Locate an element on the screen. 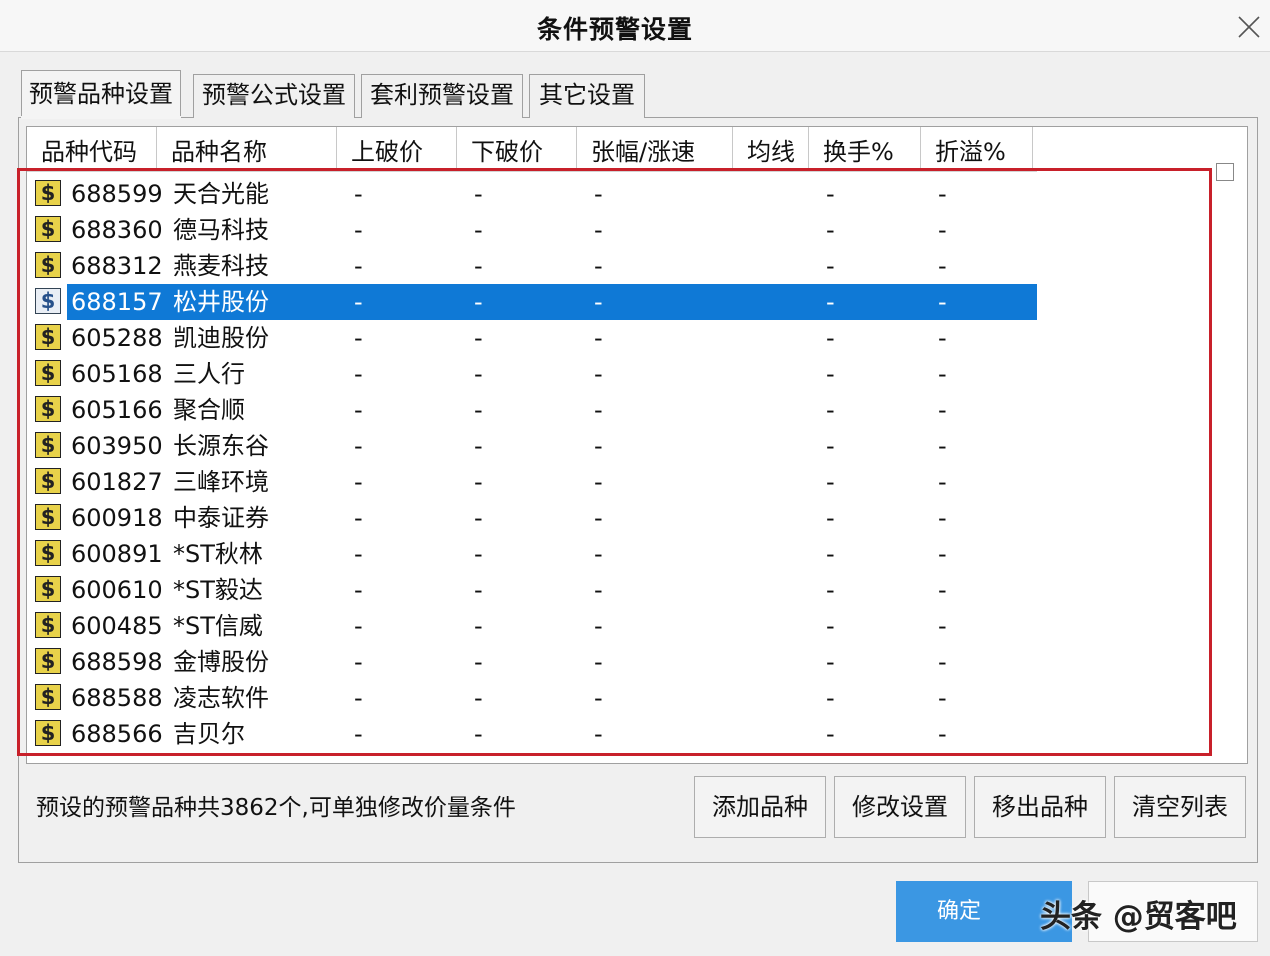 The width and height of the screenshot is (1270, 956). modify-settings-button: 修改设置 is located at coordinates (900, 807).